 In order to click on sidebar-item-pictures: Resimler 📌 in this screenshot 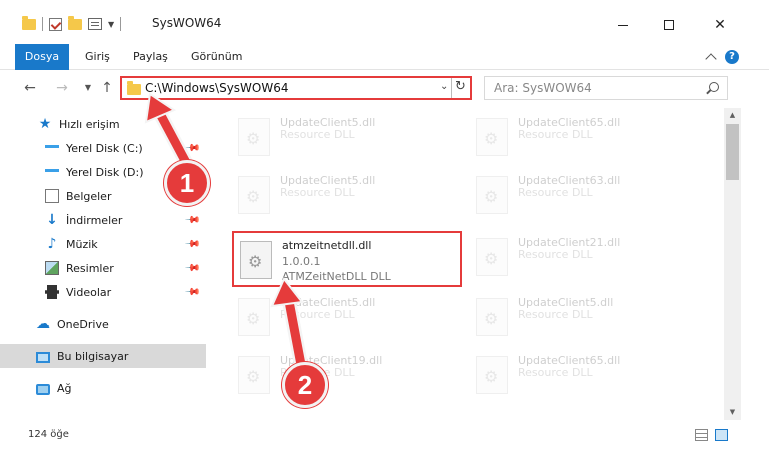, I will do `click(103, 268)`.